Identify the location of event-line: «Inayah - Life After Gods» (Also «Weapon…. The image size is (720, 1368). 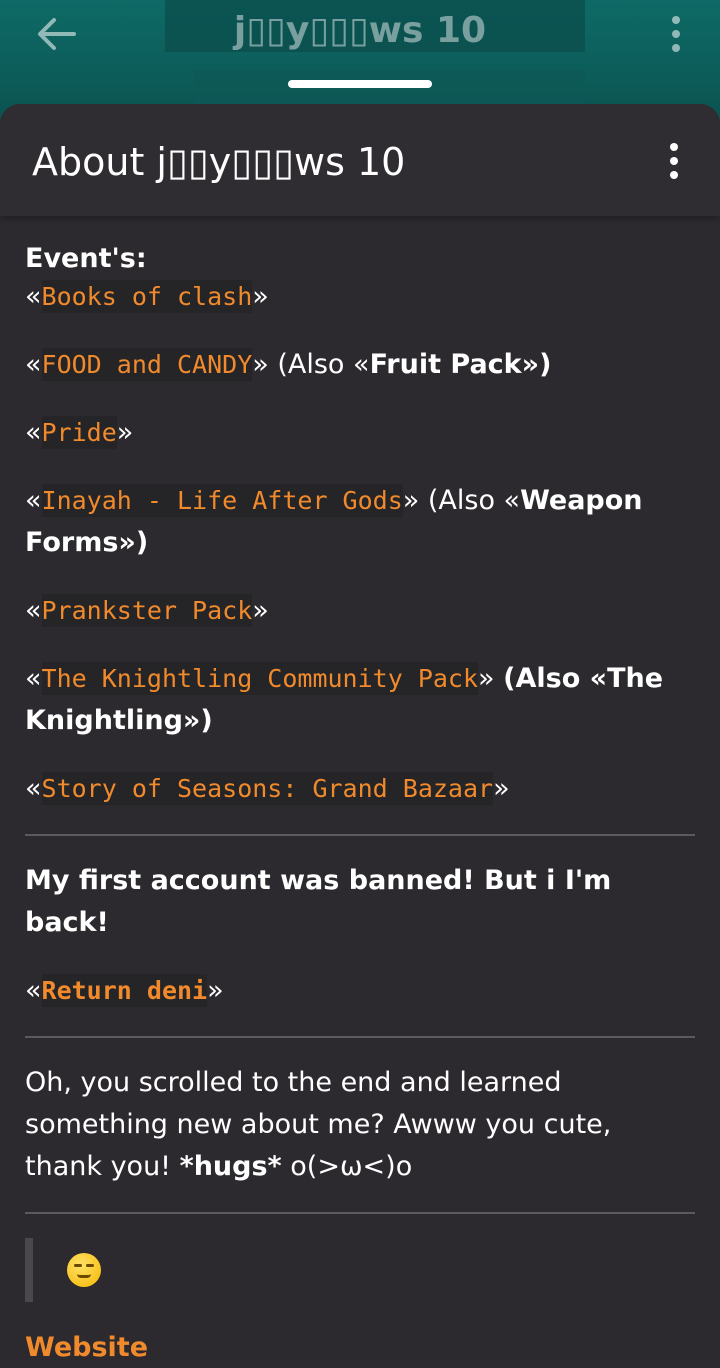
(334, 521).